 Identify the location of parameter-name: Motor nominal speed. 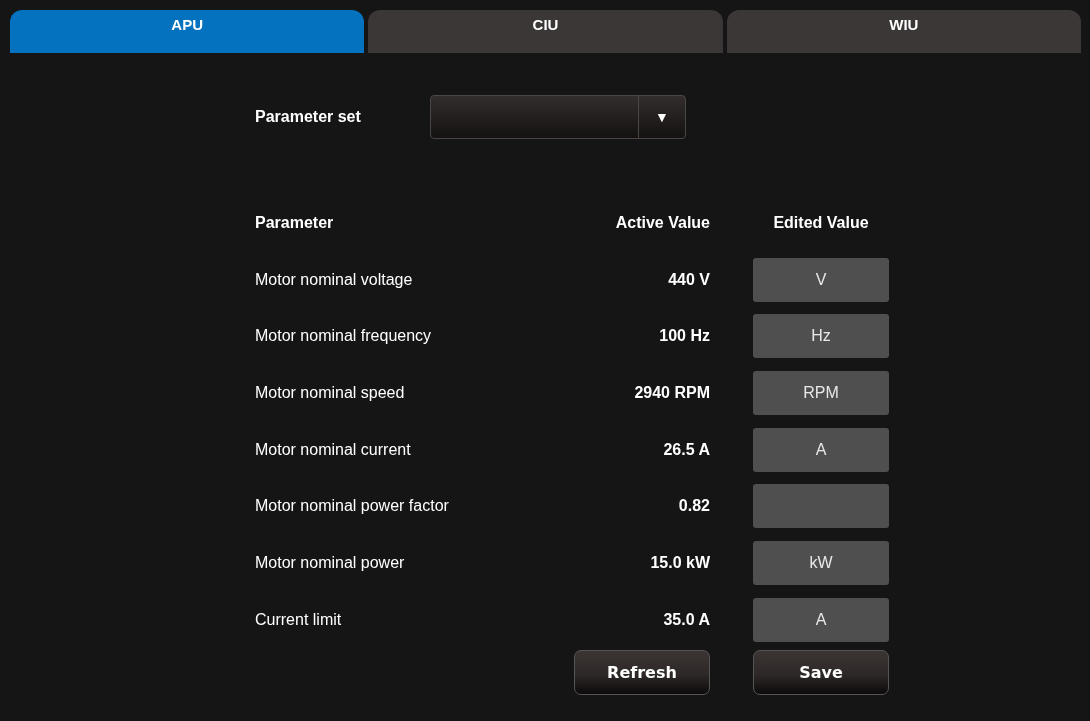
(330, 393).